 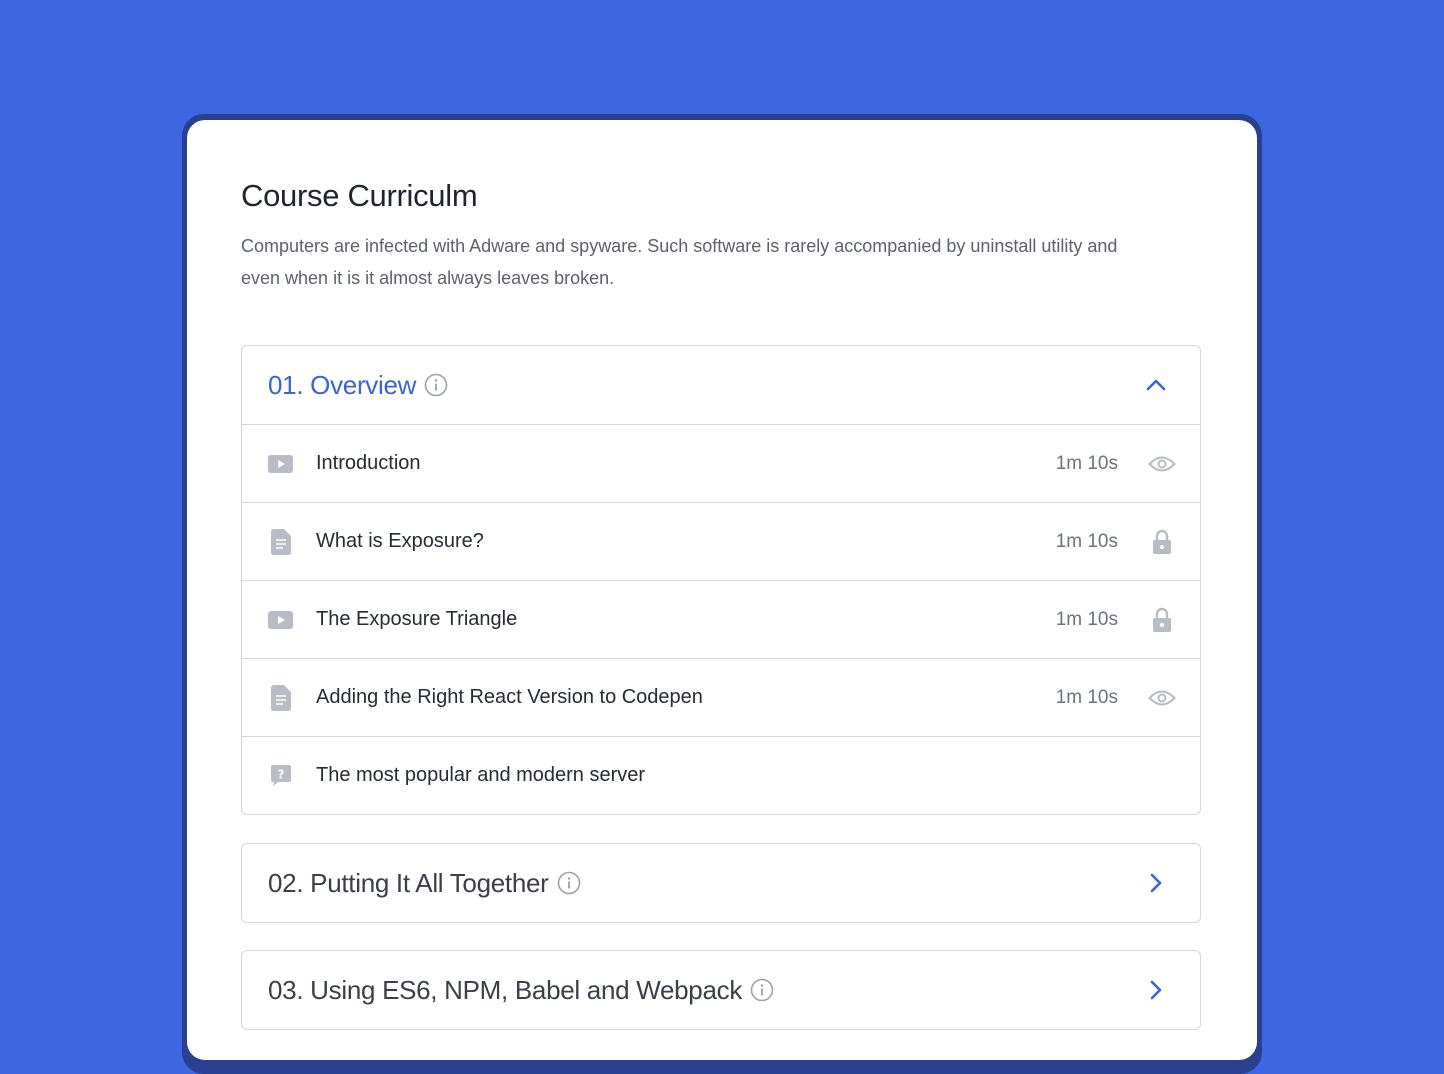 I want to click on section-header-es6-npm: 03. Using ES6, NPM, Babel and Webpack, so click(x=721, y=990).